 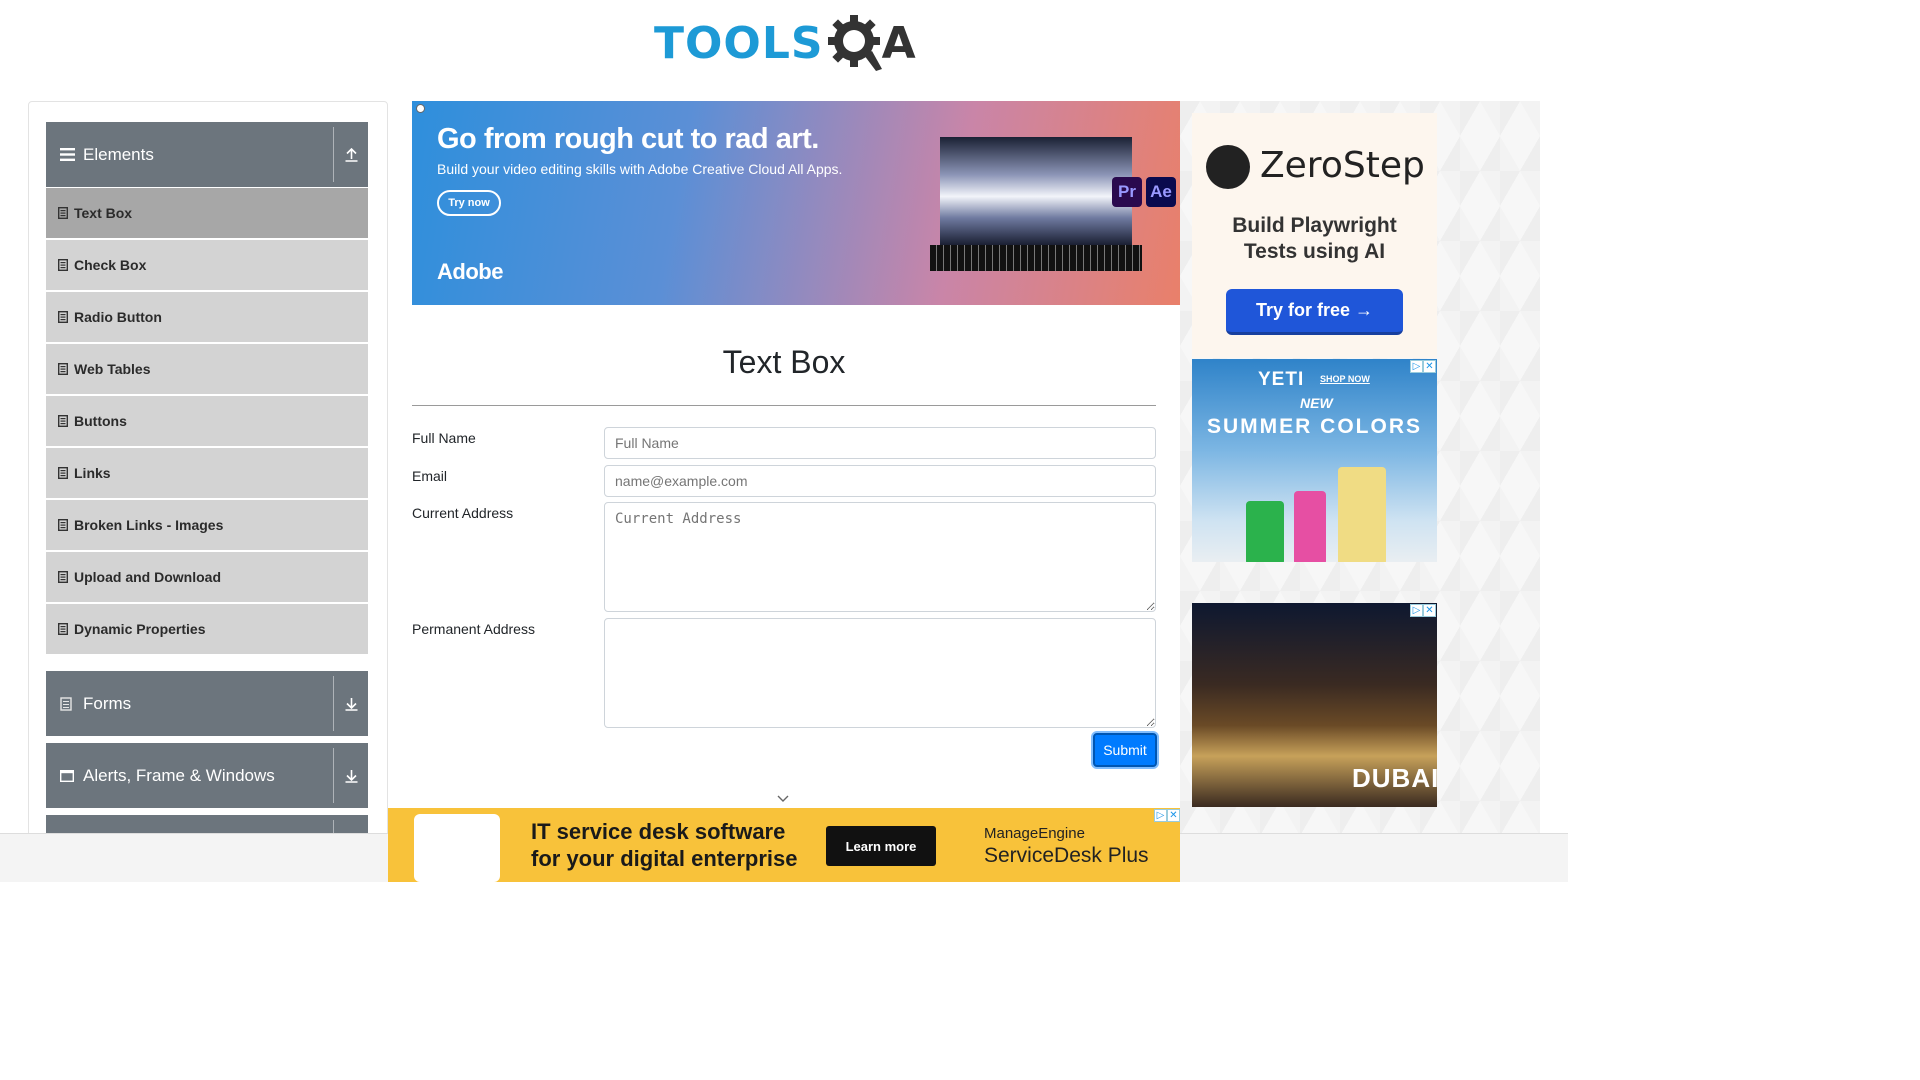 I want to click on full-name-label: Full Name, so click(x=444, y=438).